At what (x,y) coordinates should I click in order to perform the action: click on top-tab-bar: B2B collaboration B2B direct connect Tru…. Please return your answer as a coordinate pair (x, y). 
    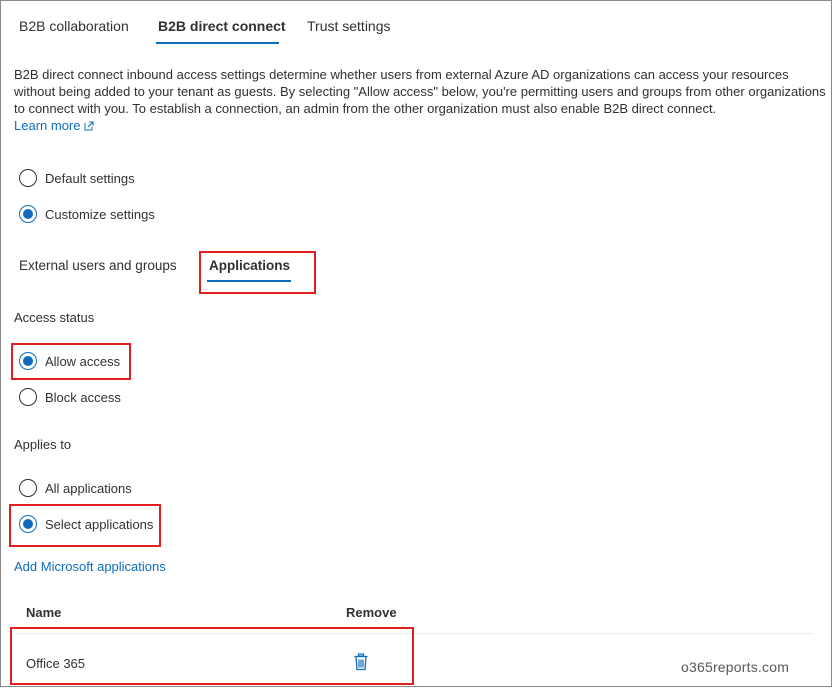
    Looking at the image, I should click on (211, 22).